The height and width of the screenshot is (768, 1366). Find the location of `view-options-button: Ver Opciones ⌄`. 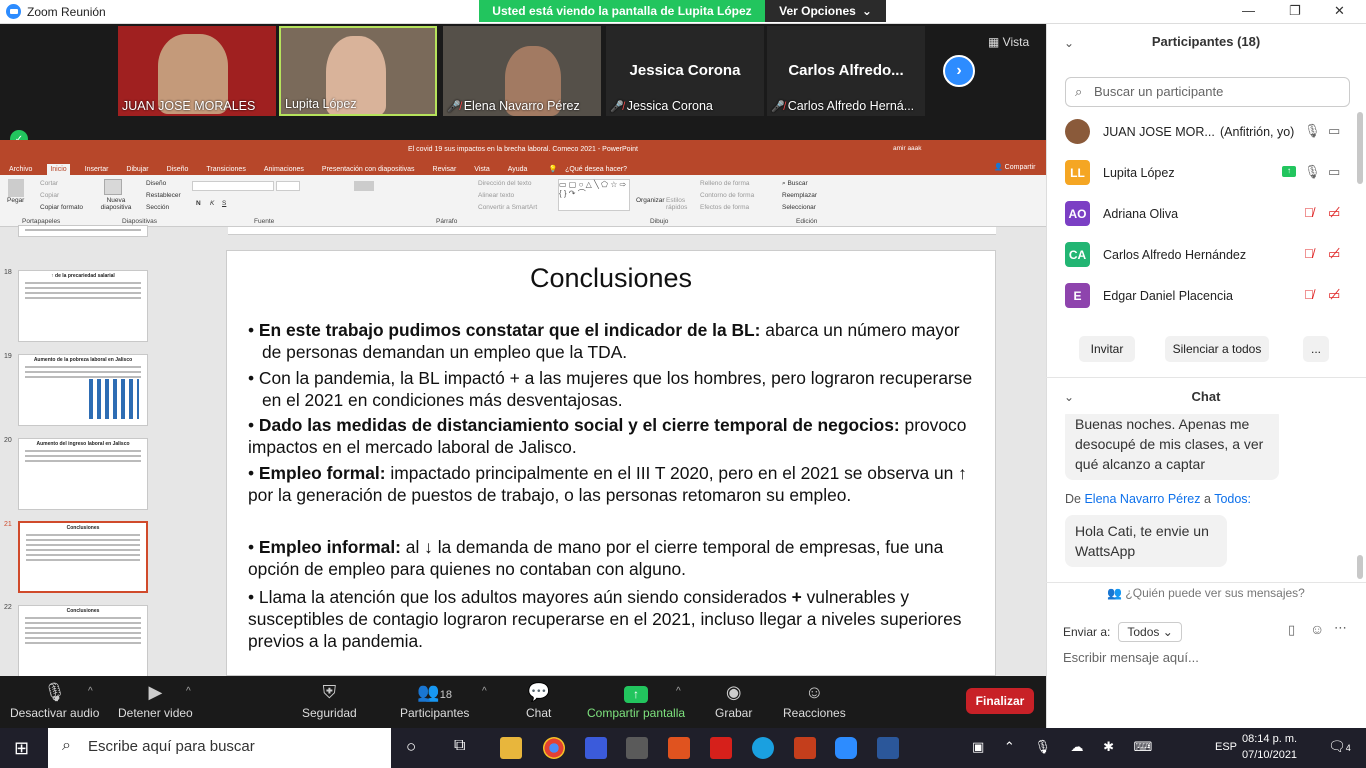

view-options-button: Ver Opciones ⌄ is located at coordinates (825, 11).